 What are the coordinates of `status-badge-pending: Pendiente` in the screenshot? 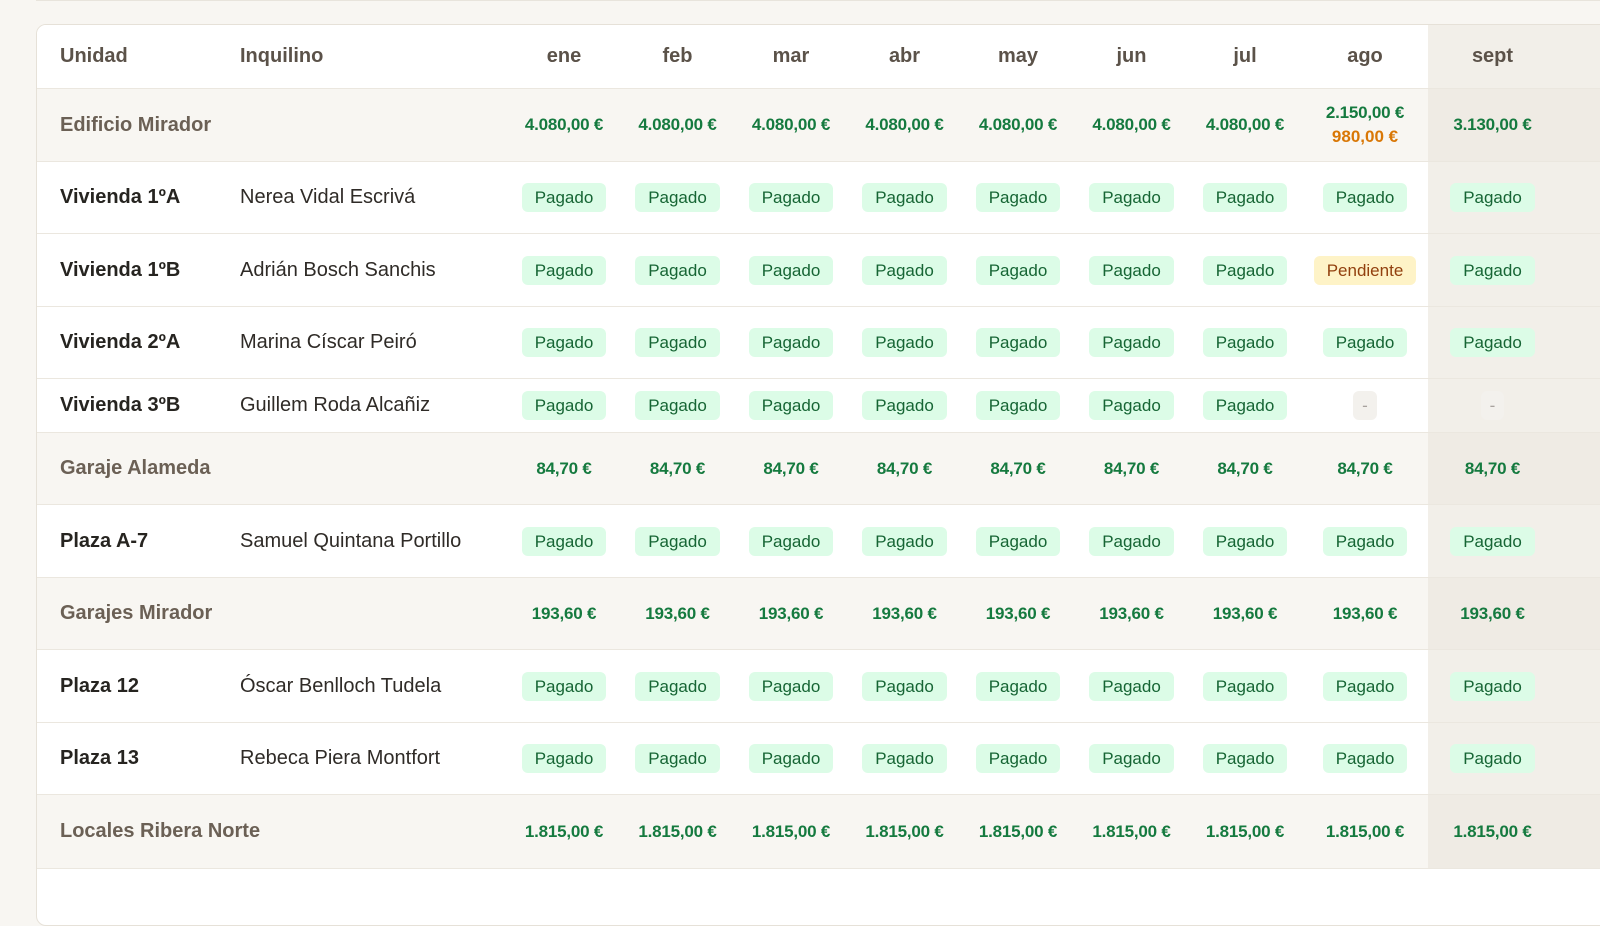 It's located at (1365, 270).